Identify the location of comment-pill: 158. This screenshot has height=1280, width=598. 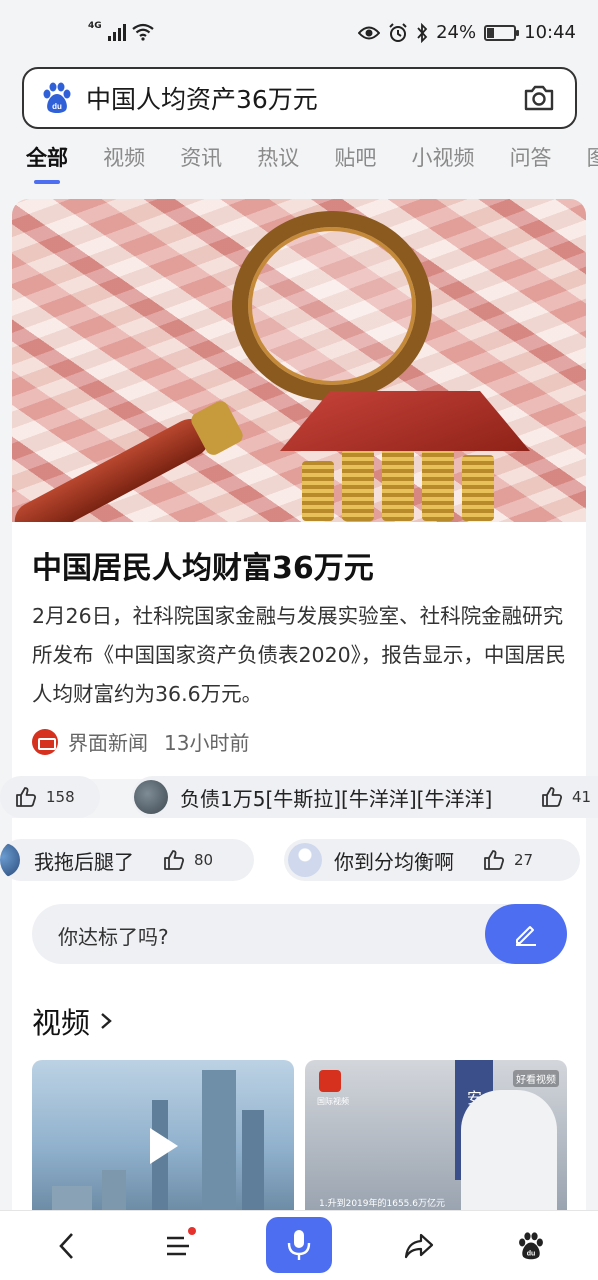
(50, 797).